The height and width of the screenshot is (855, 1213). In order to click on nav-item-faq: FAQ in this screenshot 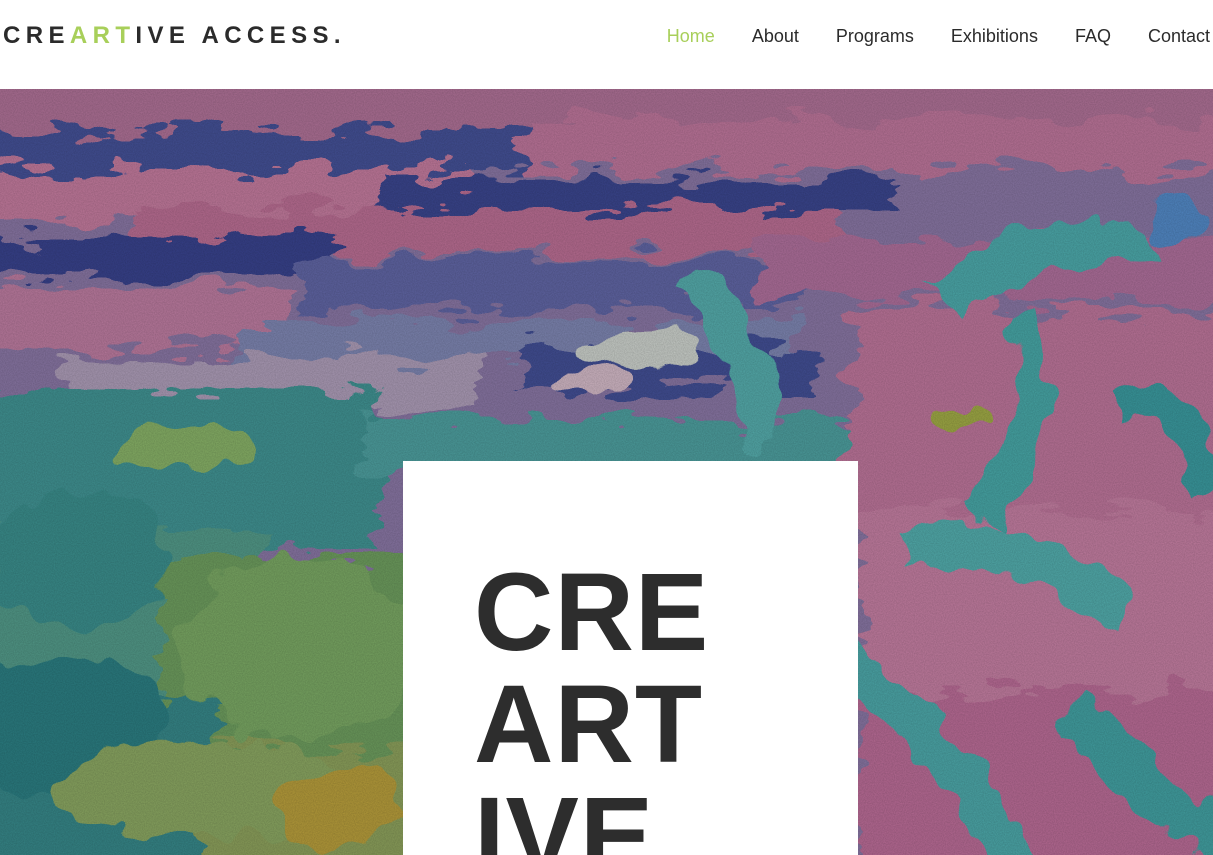, I will do `click(1093, 36)`.